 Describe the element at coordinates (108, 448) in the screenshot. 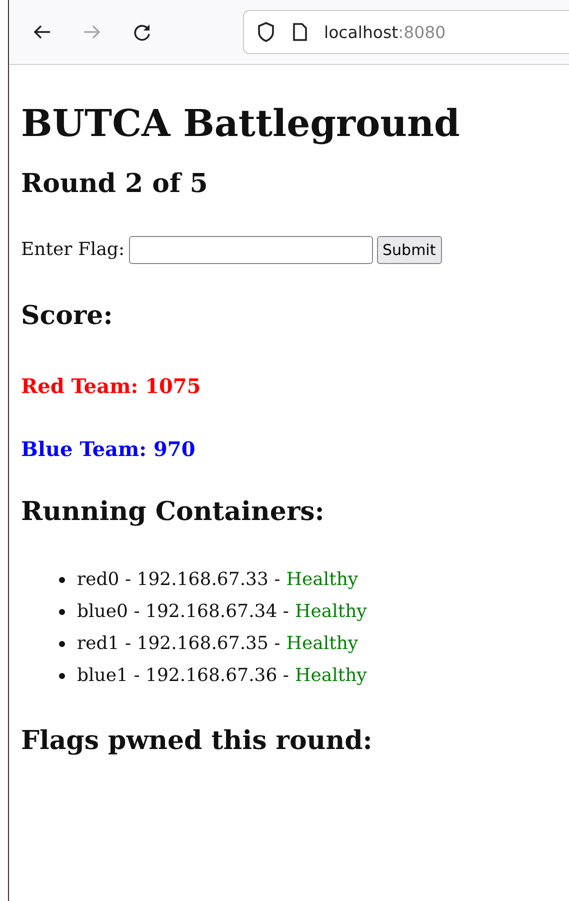

I see `team-score: Blue Team: 970` at that location.